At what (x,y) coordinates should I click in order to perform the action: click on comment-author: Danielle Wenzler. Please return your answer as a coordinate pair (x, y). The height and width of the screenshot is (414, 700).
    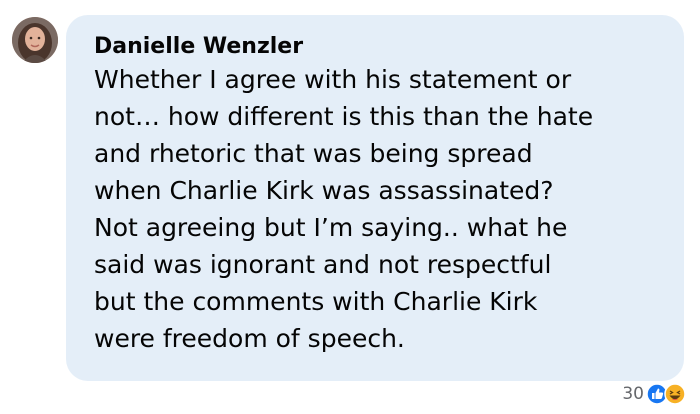
    Looking at the image, I should click on (376, 47).